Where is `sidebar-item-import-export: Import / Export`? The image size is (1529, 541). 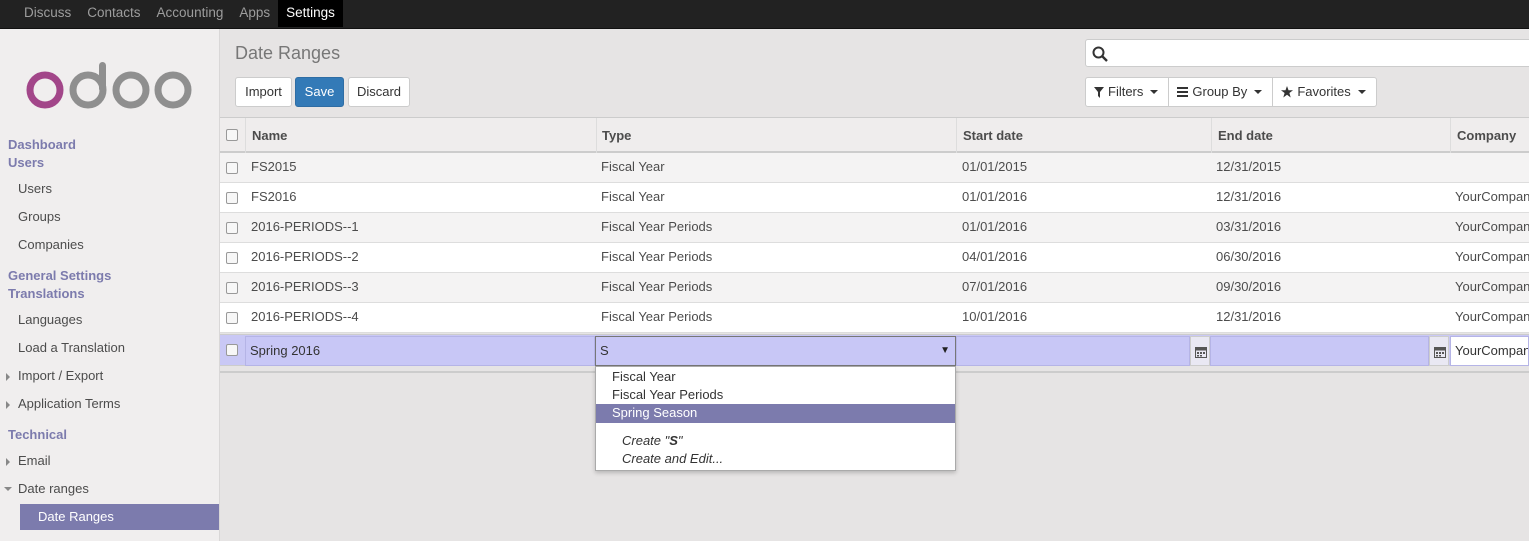 sidebar-item-import-export: Import / Export is located at coordinates (54, 375).